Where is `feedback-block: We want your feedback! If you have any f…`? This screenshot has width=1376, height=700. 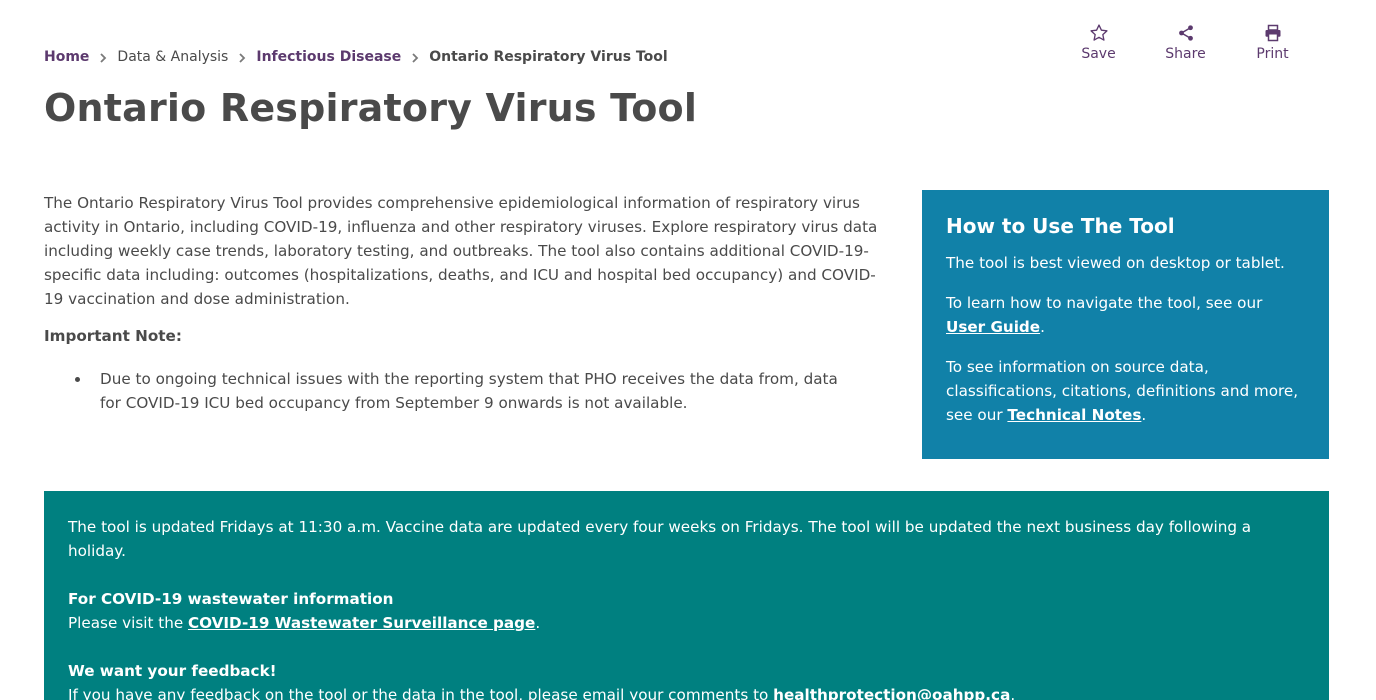 feedback-block: We want your feedback! If you have any f… is located at coordinates (686, 679).